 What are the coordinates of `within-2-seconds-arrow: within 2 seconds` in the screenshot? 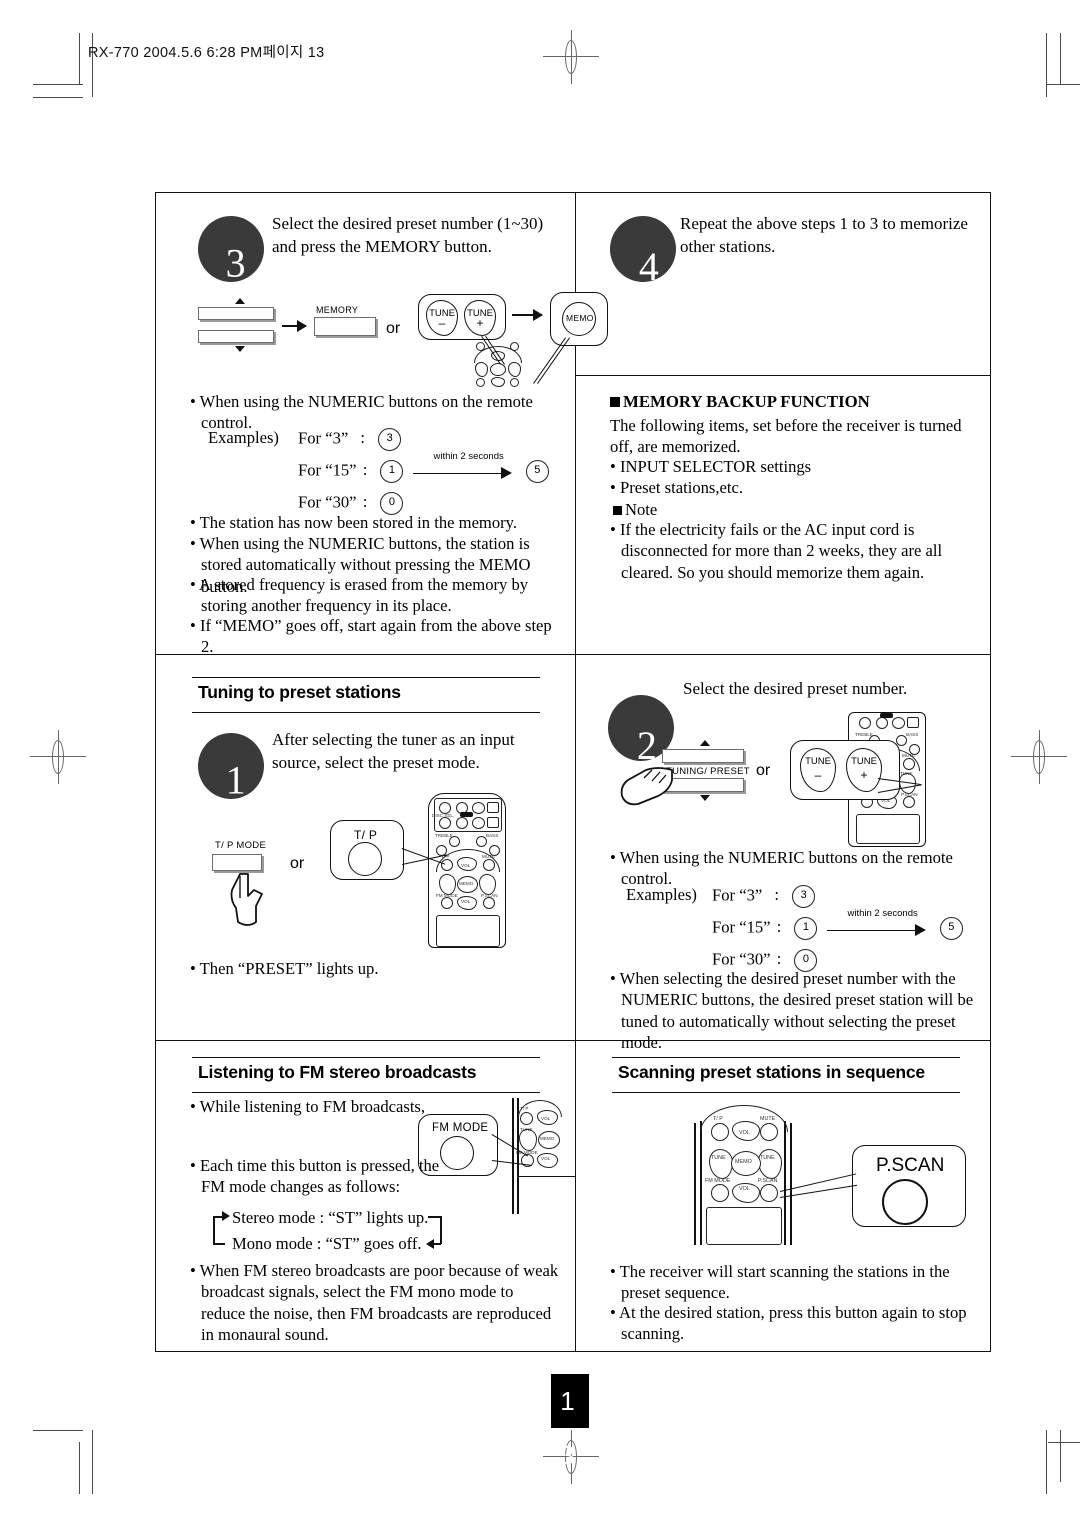 It's located at (464, 466).